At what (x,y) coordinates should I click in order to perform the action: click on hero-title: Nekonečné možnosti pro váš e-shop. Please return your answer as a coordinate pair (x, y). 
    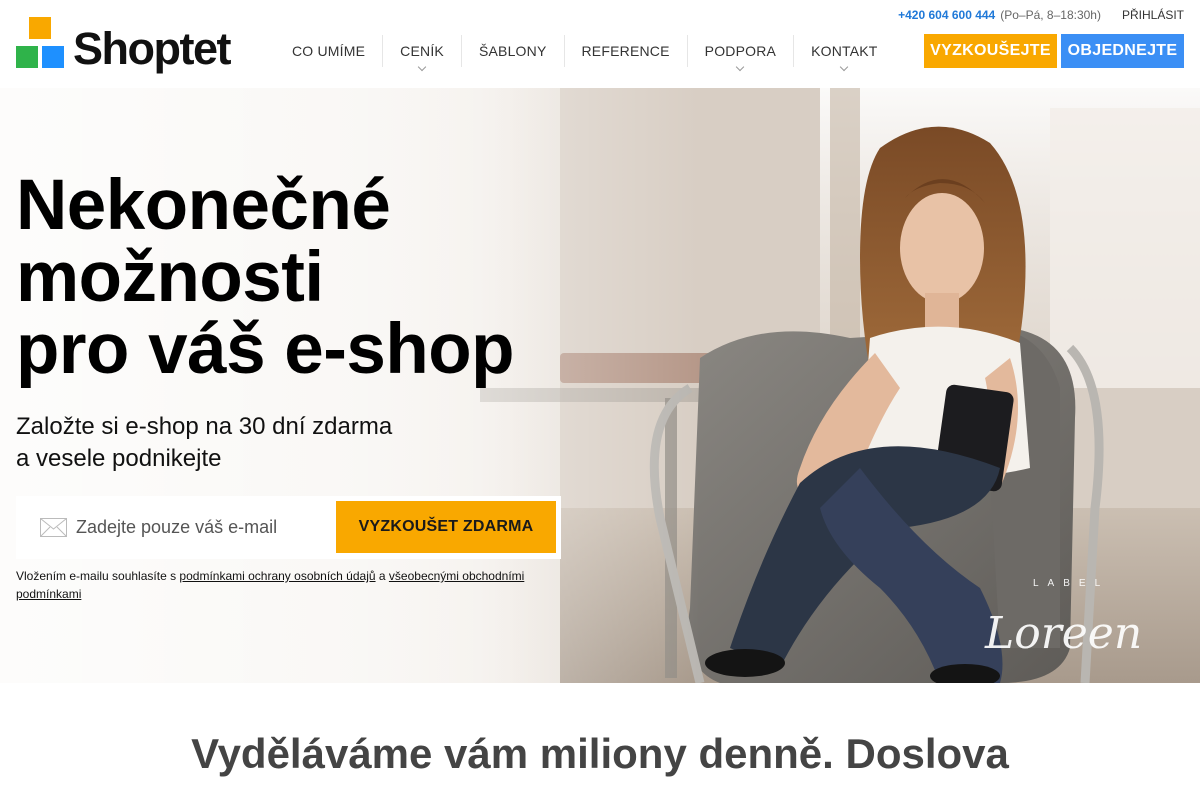
    Looking at the image, I should click on (336, 278).